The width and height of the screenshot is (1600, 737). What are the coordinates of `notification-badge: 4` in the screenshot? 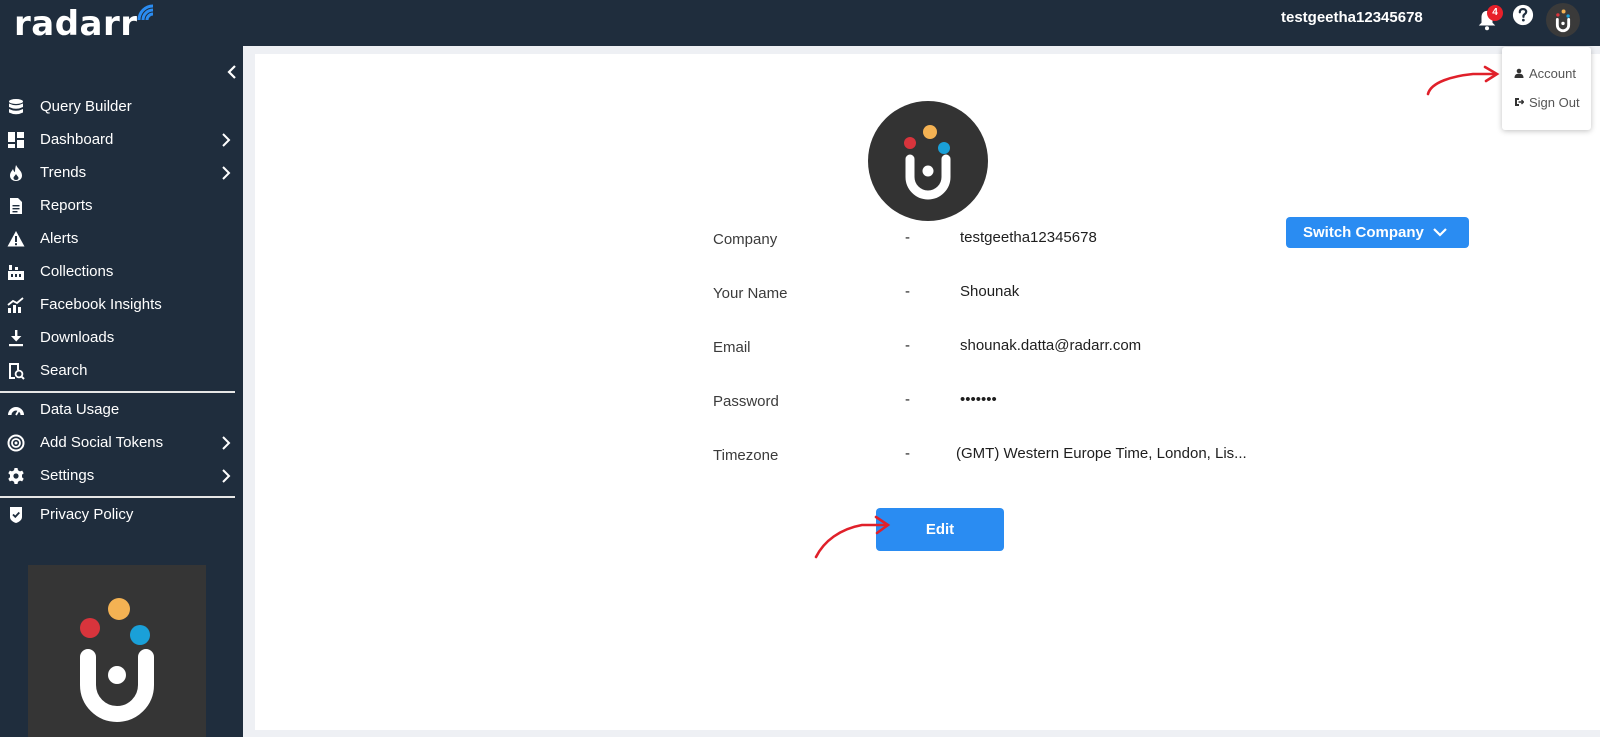 It's located at (1495, 13).